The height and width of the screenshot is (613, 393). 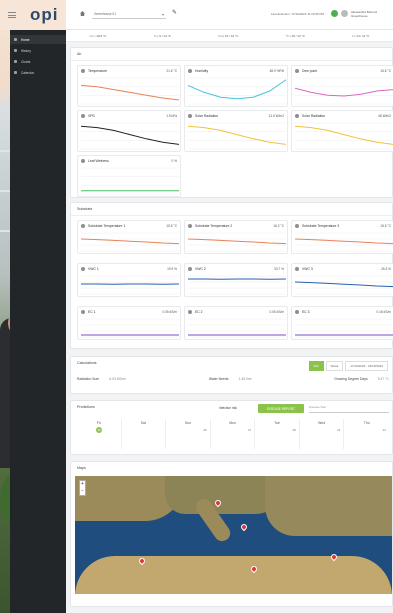 I want to click on avatar, so click(x=344, y=13).